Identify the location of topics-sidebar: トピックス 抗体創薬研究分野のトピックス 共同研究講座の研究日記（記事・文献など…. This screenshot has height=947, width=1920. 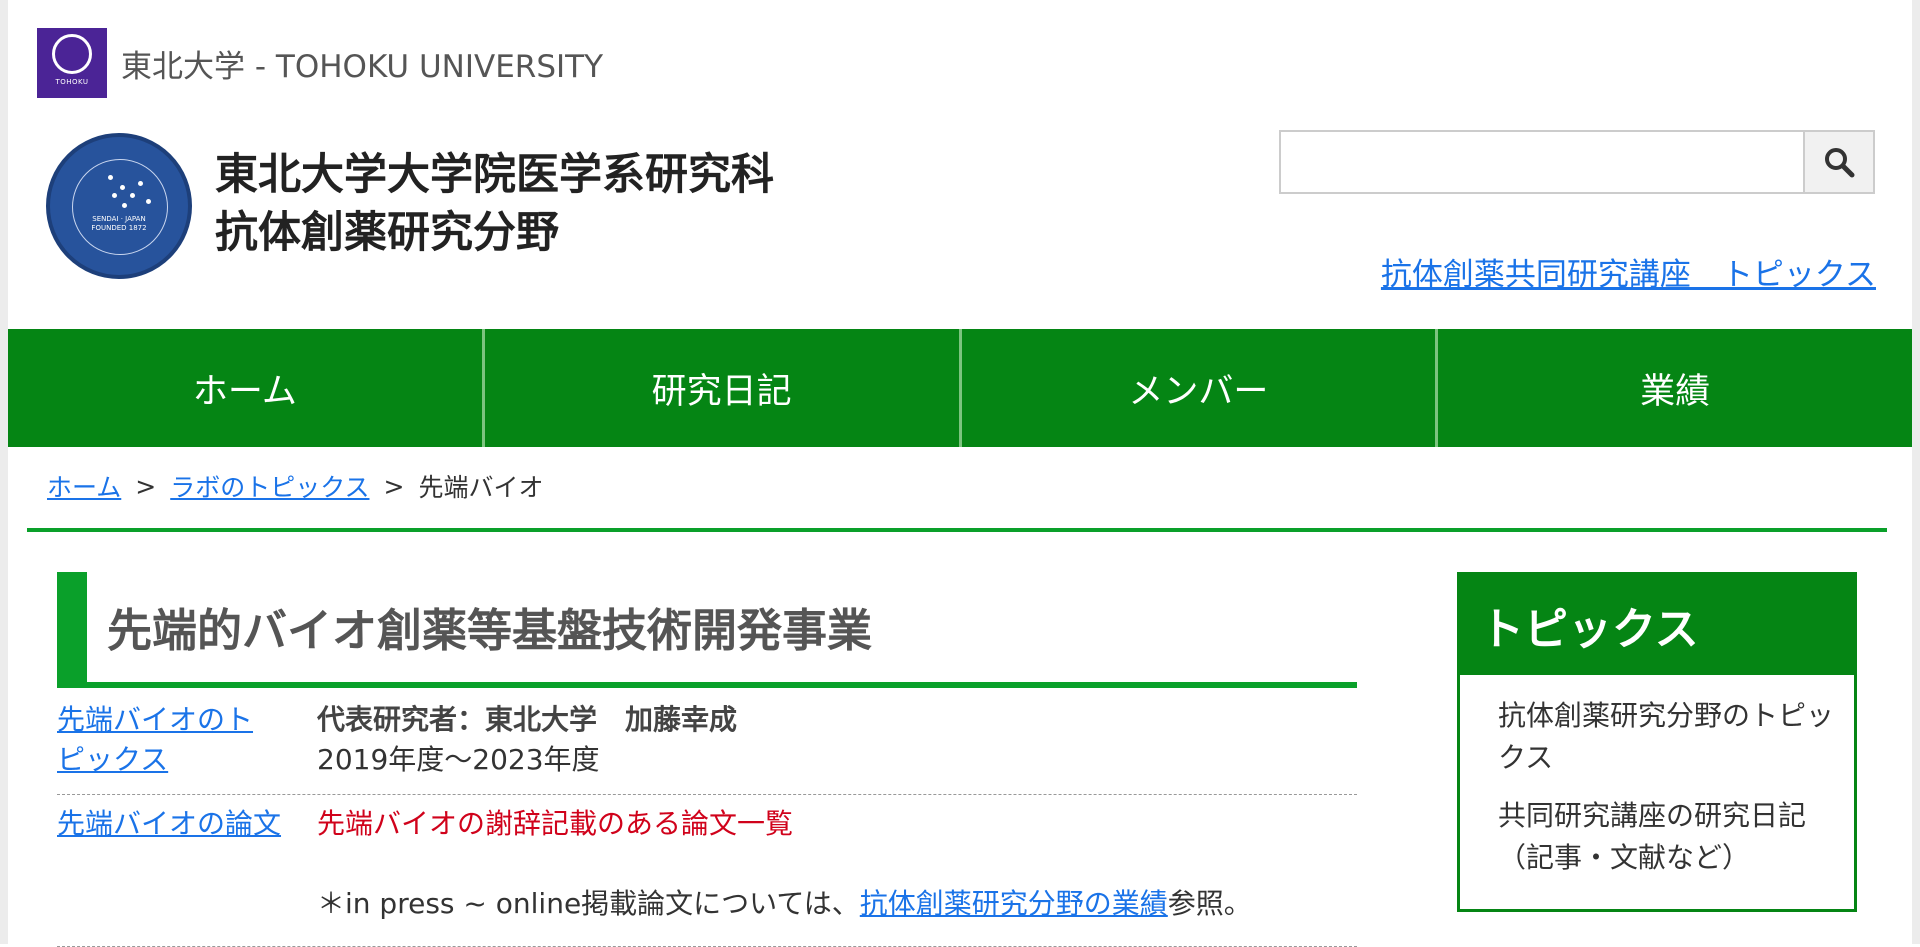
(1657, 742).